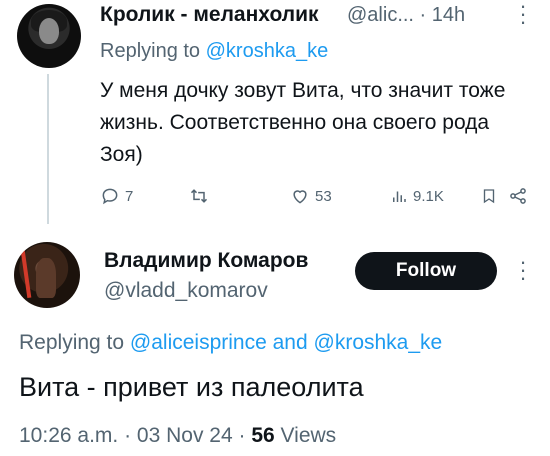  I want to click on tweet-date: 03 Nov 24, so click(185, 435).